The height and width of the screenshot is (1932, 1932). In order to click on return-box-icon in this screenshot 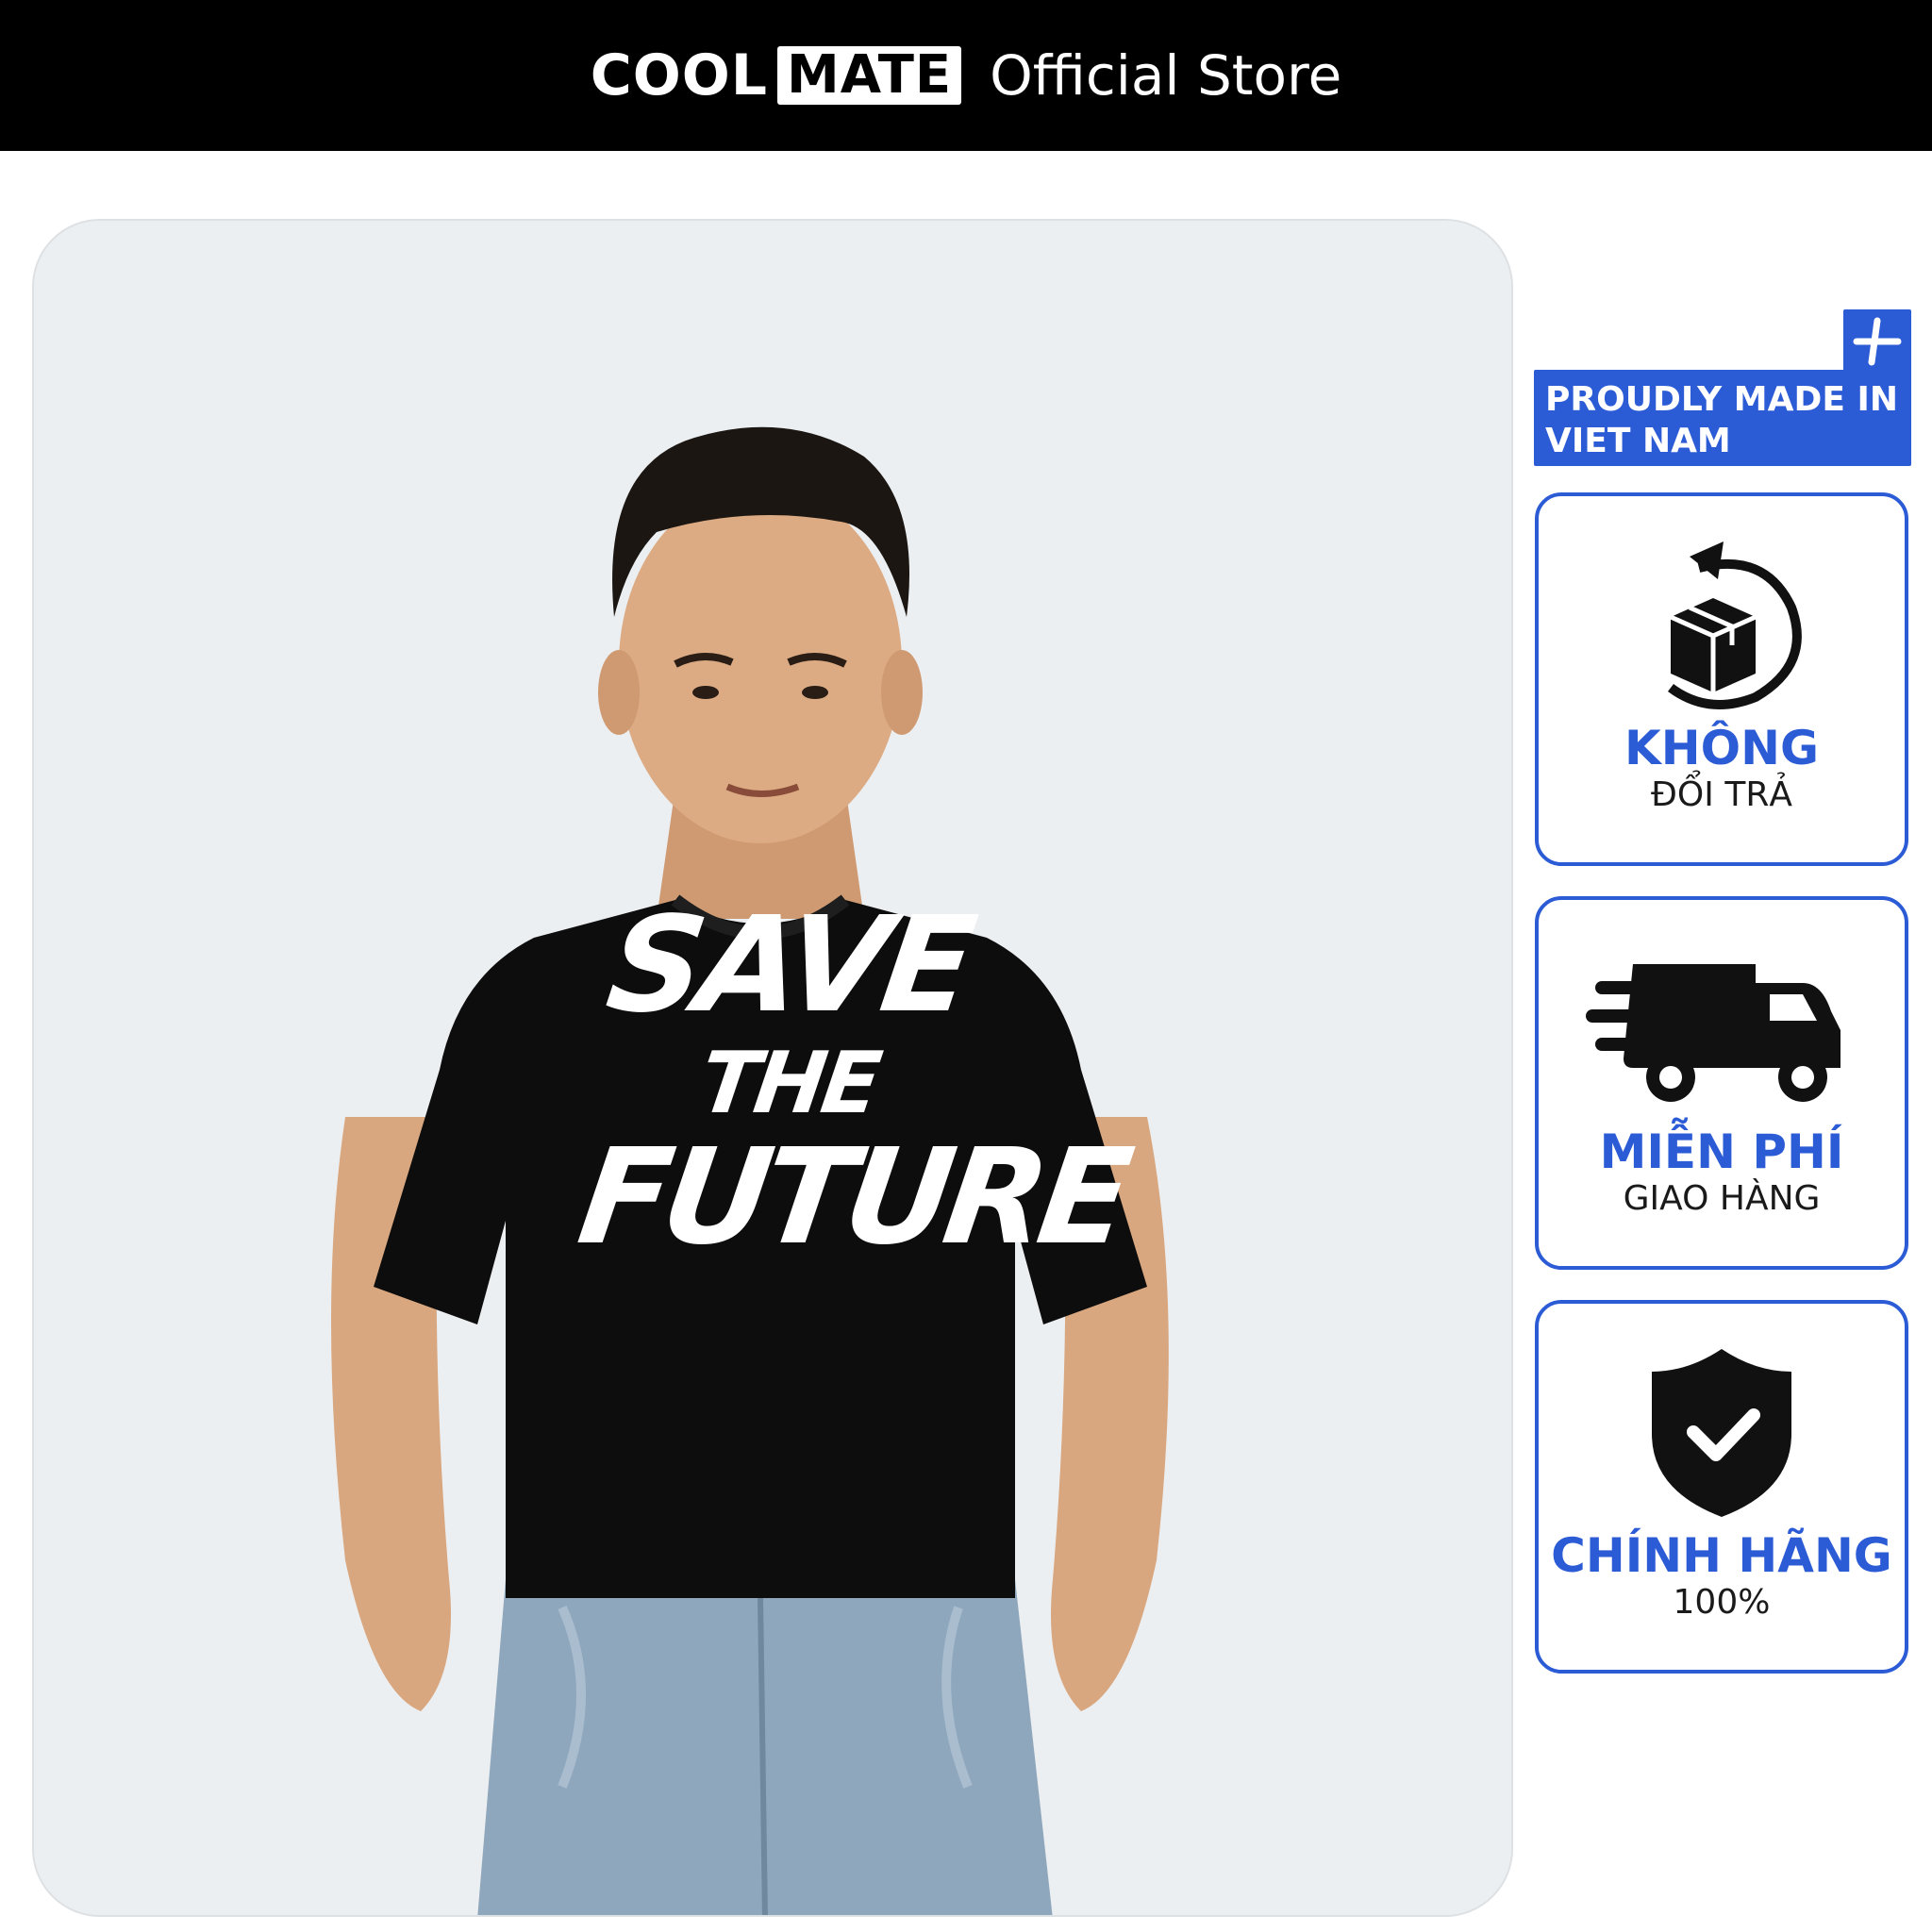, I will do `click(1735, 625)`.